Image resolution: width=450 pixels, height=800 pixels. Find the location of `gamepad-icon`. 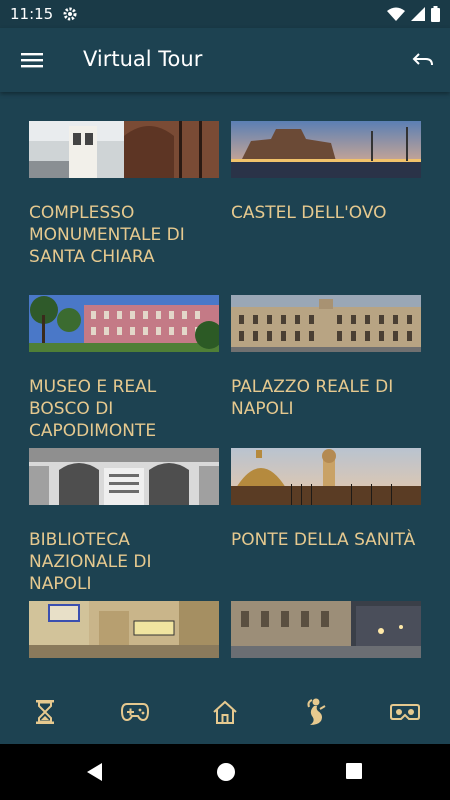

gamepad-icon is located at coordinates (135, 712).